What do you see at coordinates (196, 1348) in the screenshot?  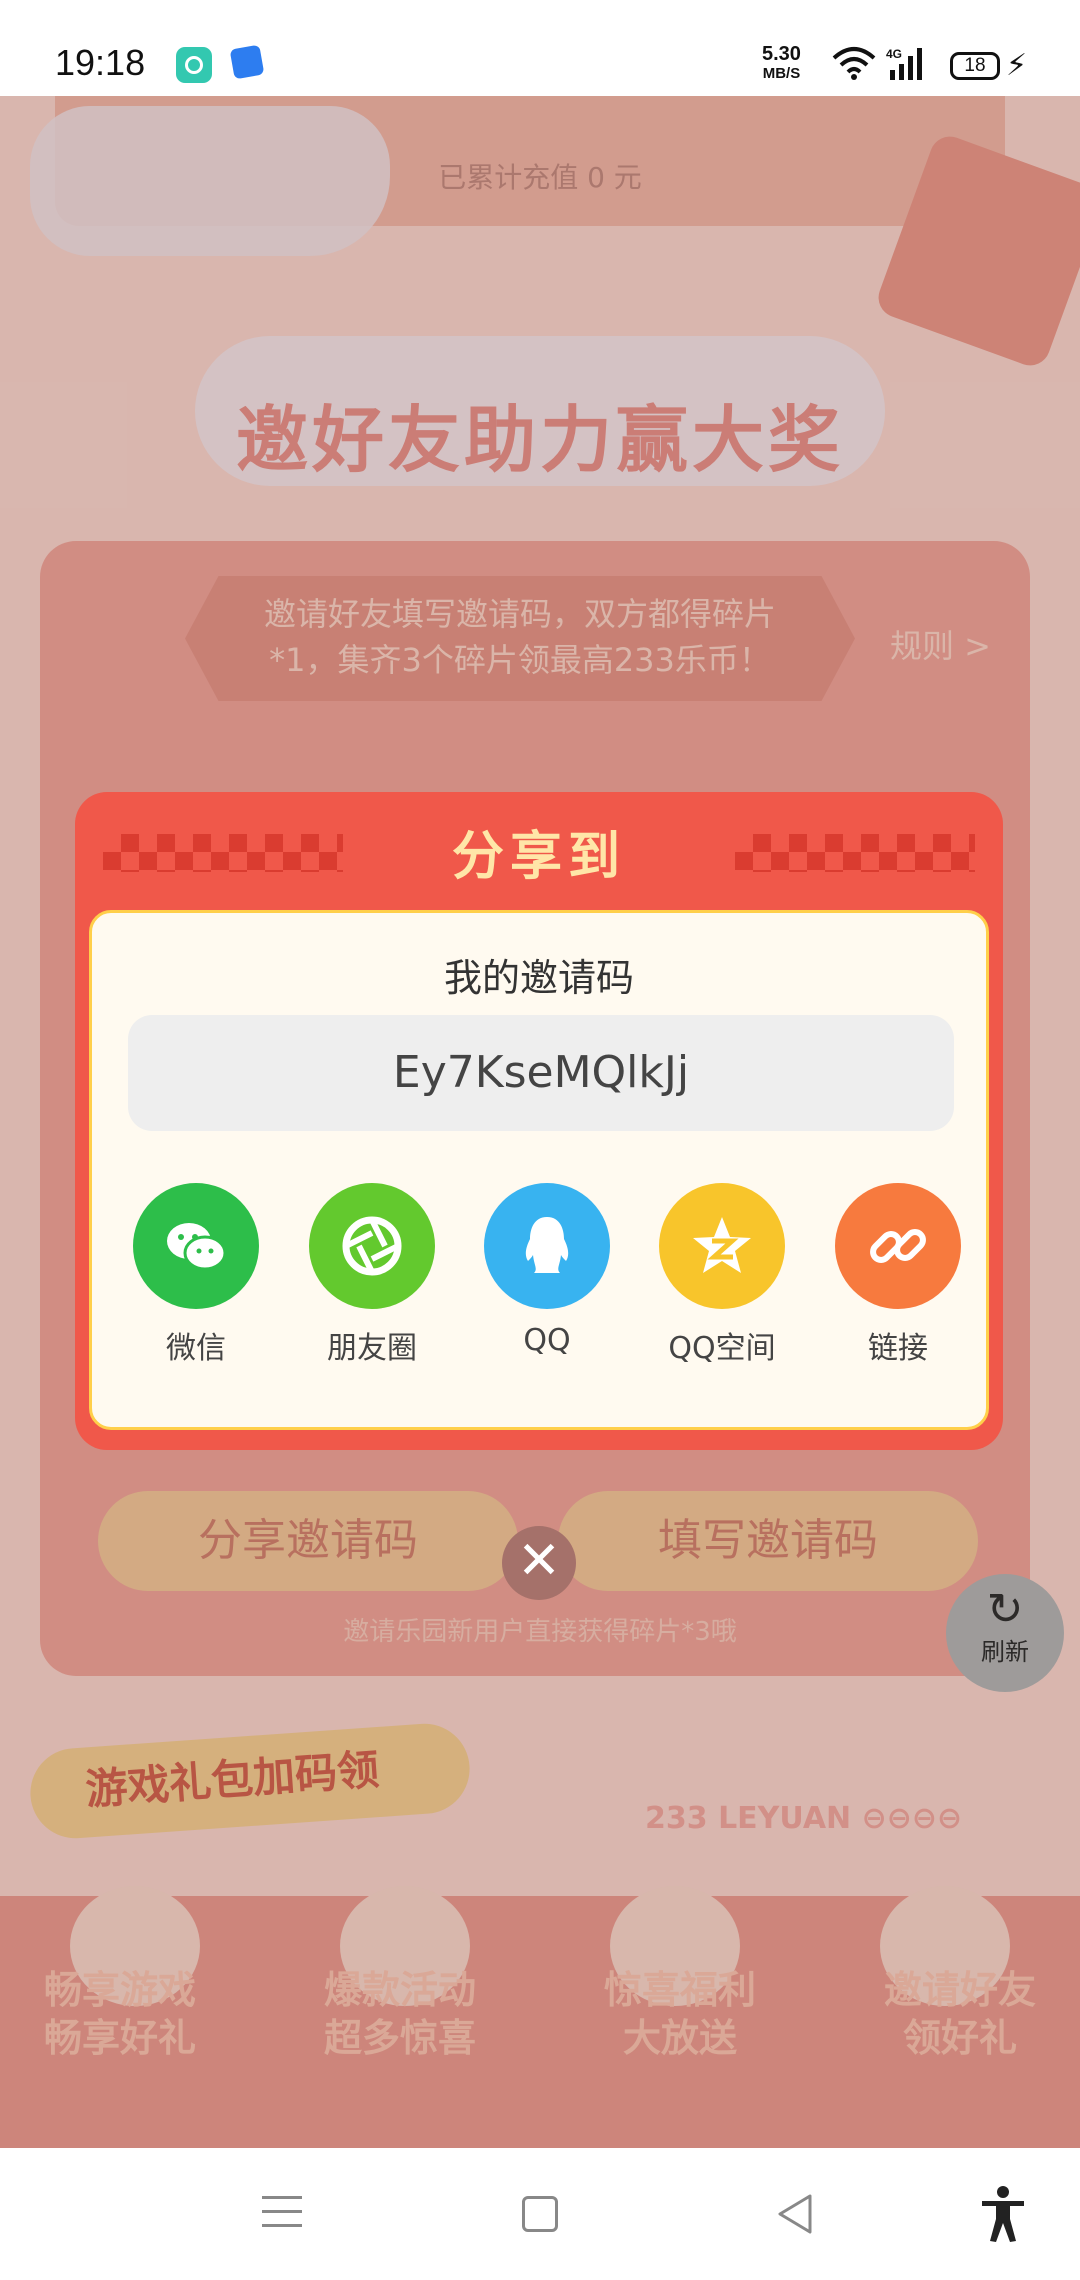 I see `share-wechat-label: 微信` at bounding box center [196, 1348].